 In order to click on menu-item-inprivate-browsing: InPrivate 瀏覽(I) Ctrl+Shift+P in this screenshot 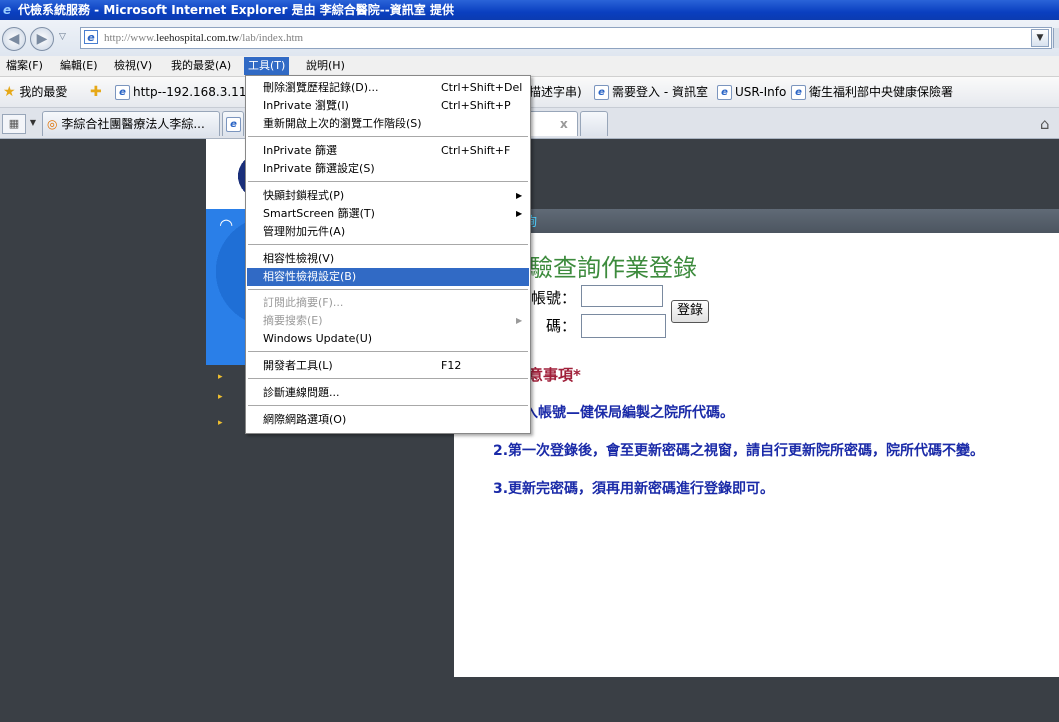, I will do `click(388, 106)`.